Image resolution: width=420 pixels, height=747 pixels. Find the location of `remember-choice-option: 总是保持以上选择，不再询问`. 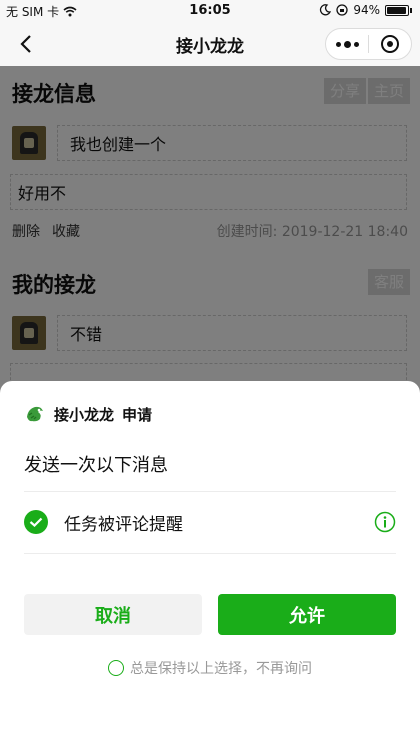

remember-choice-option: 总是保持以上选择，不再询问 is located at coordinates (210, 668).